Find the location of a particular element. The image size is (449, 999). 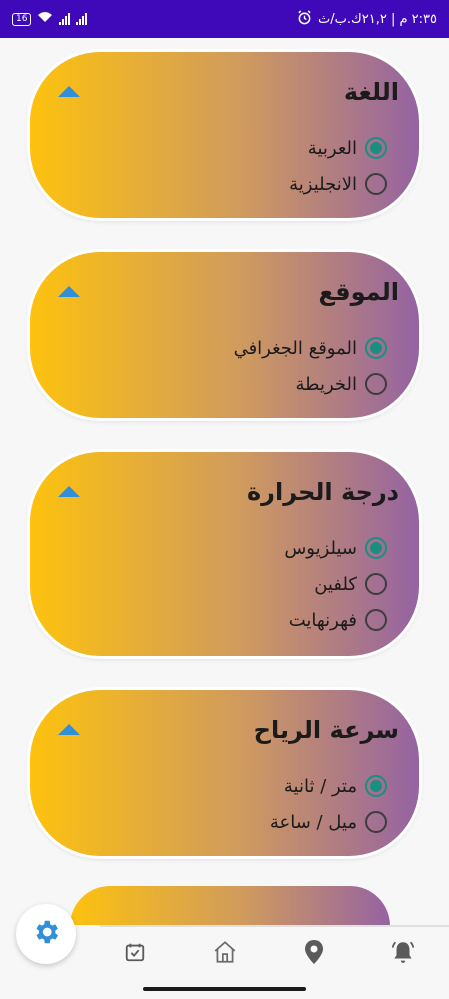

partial-card is located at coordinates (230, 906).